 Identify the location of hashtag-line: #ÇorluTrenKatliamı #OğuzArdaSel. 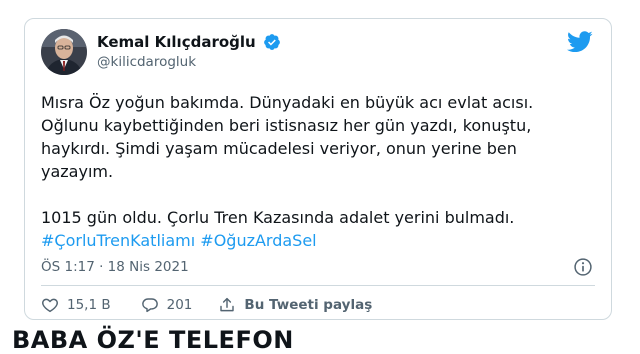
(321, 240).